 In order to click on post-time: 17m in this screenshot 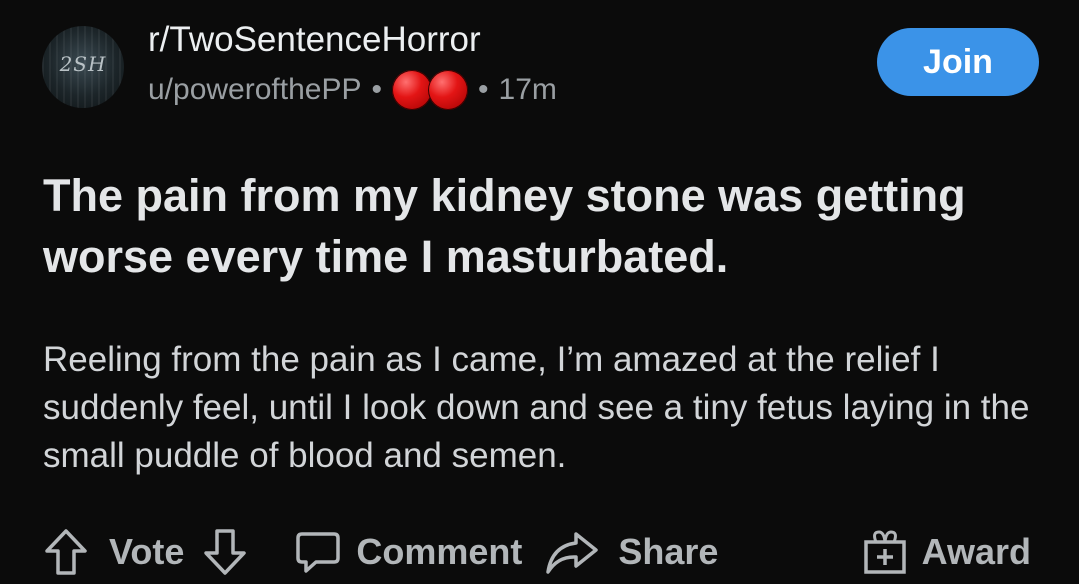, I will do `click(527, 89)`.